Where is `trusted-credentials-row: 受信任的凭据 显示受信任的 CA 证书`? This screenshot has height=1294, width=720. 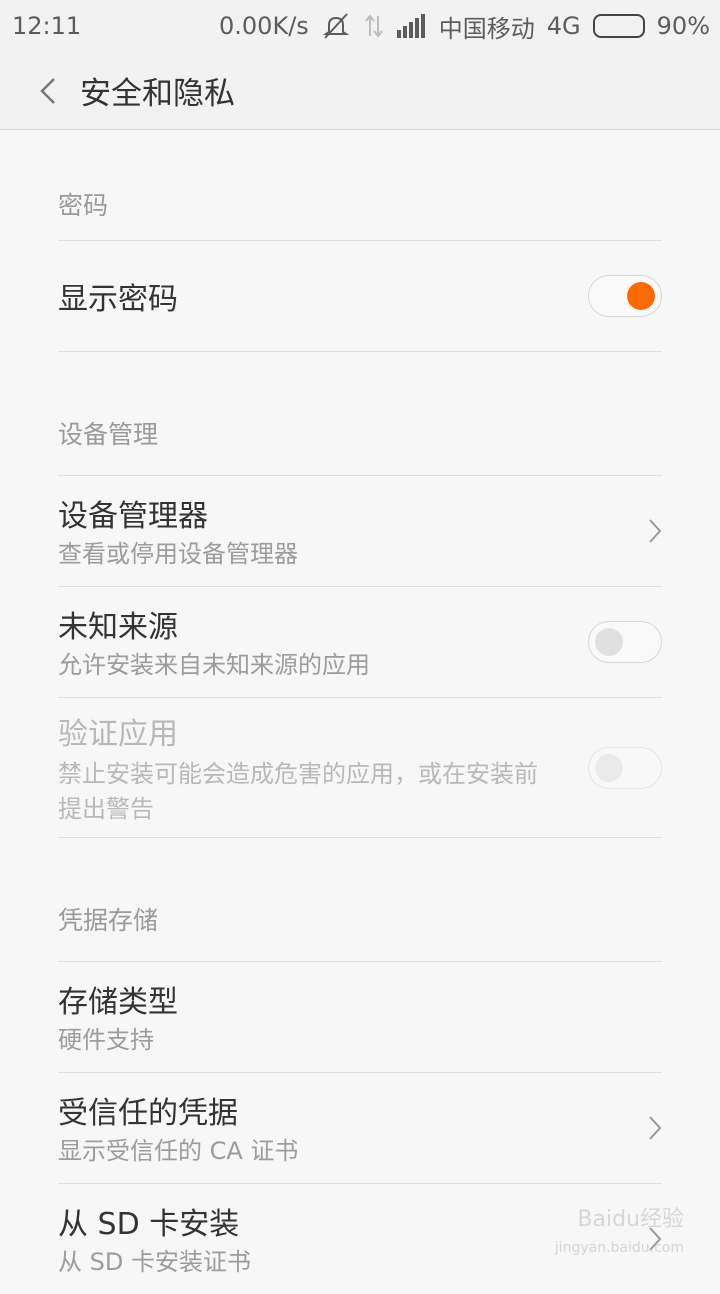 trusted-credentials-row: 受信任的凭据 显示受信任的 CA 证书 is located at coordinates (360, 1128).